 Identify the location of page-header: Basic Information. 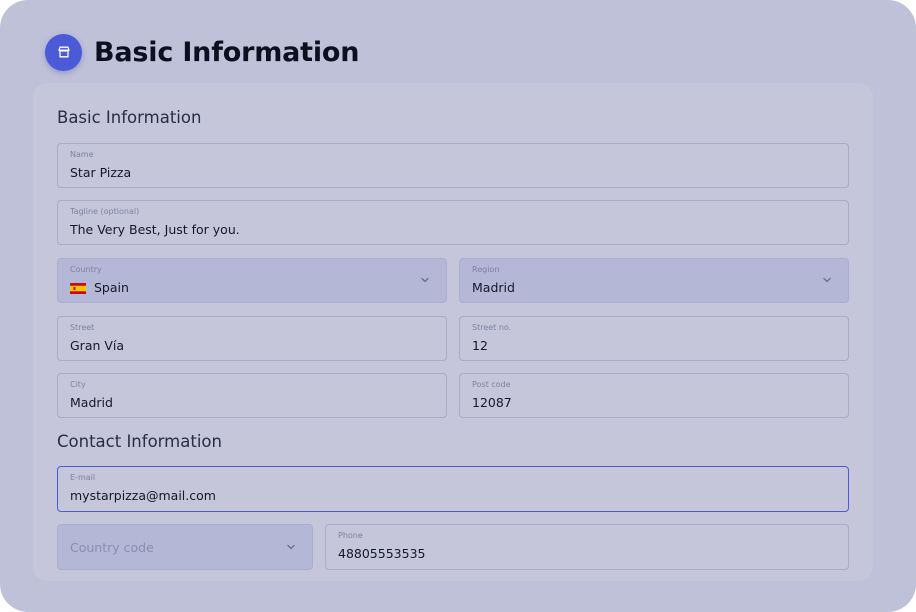
(202, 52).